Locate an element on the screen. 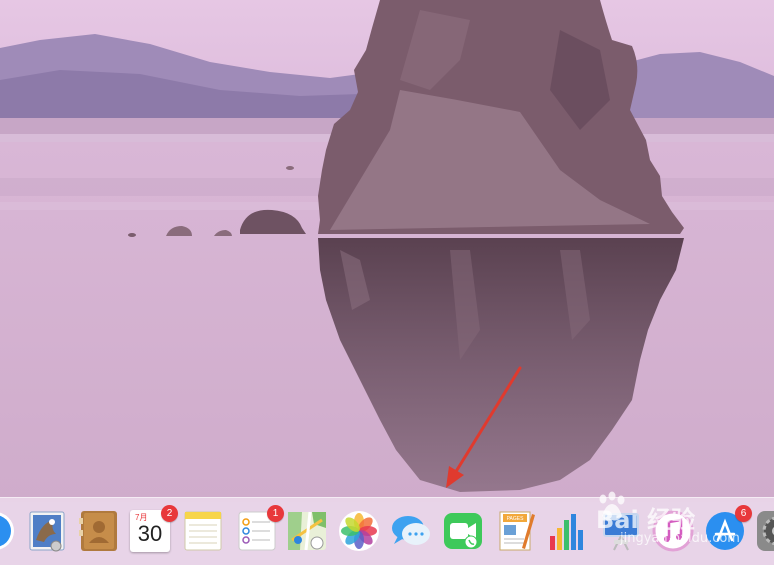 Image resolution: width=774 pixels, height=565 pixels. dock-item-calendar: 7月 30 2 is located at coordinates (154, 528).